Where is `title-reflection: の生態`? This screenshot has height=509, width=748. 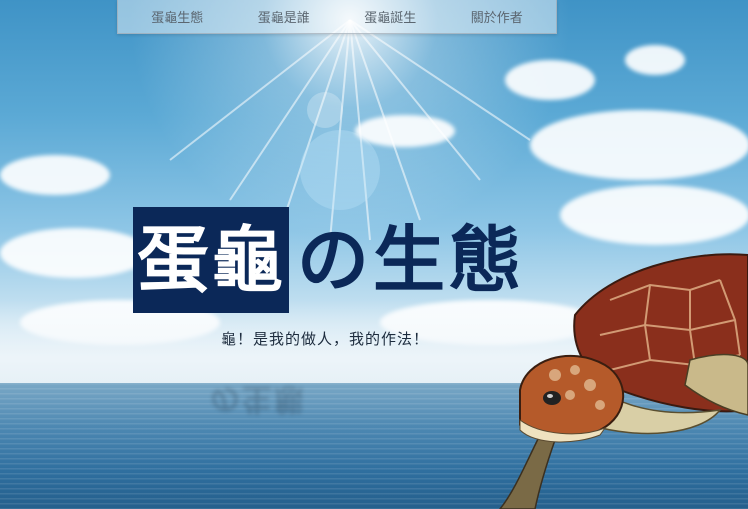 title-reflection: の生態 is located at coordinates (258, 398).